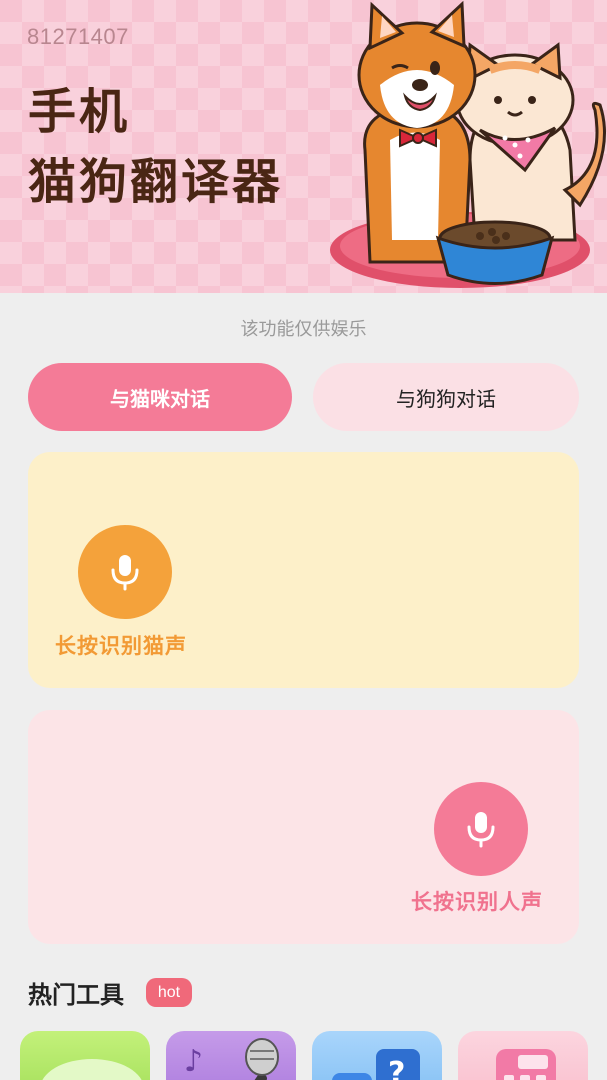 The height and width of the screenshot is (1080, 607). Describe the element at coordinates (79, 112) in the screenshot. I see `banner-title-line1: 手机` at that location.